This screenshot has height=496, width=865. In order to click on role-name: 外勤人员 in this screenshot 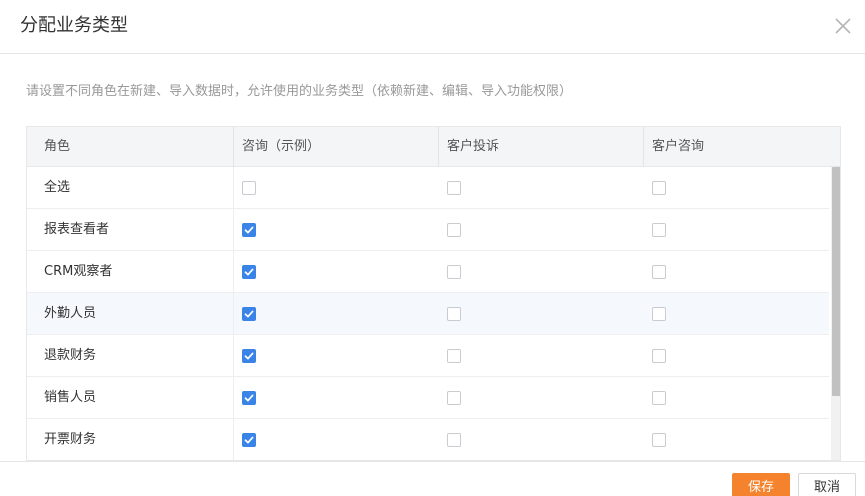, I will do `click(70, 313)`.